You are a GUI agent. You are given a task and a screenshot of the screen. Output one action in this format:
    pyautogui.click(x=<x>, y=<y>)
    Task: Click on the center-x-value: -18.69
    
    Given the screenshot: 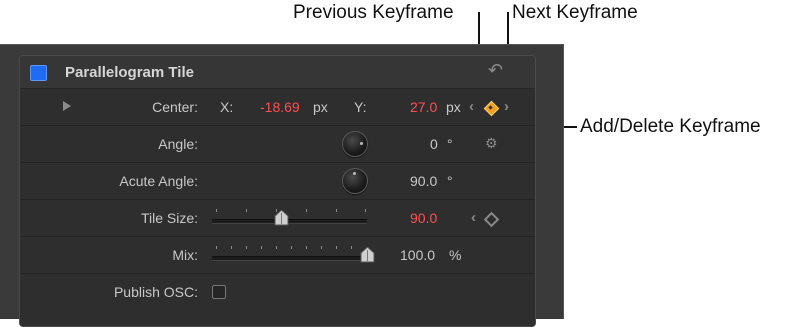 What is the action you would take?
    pyautogui.click(x=280, y=107)
    